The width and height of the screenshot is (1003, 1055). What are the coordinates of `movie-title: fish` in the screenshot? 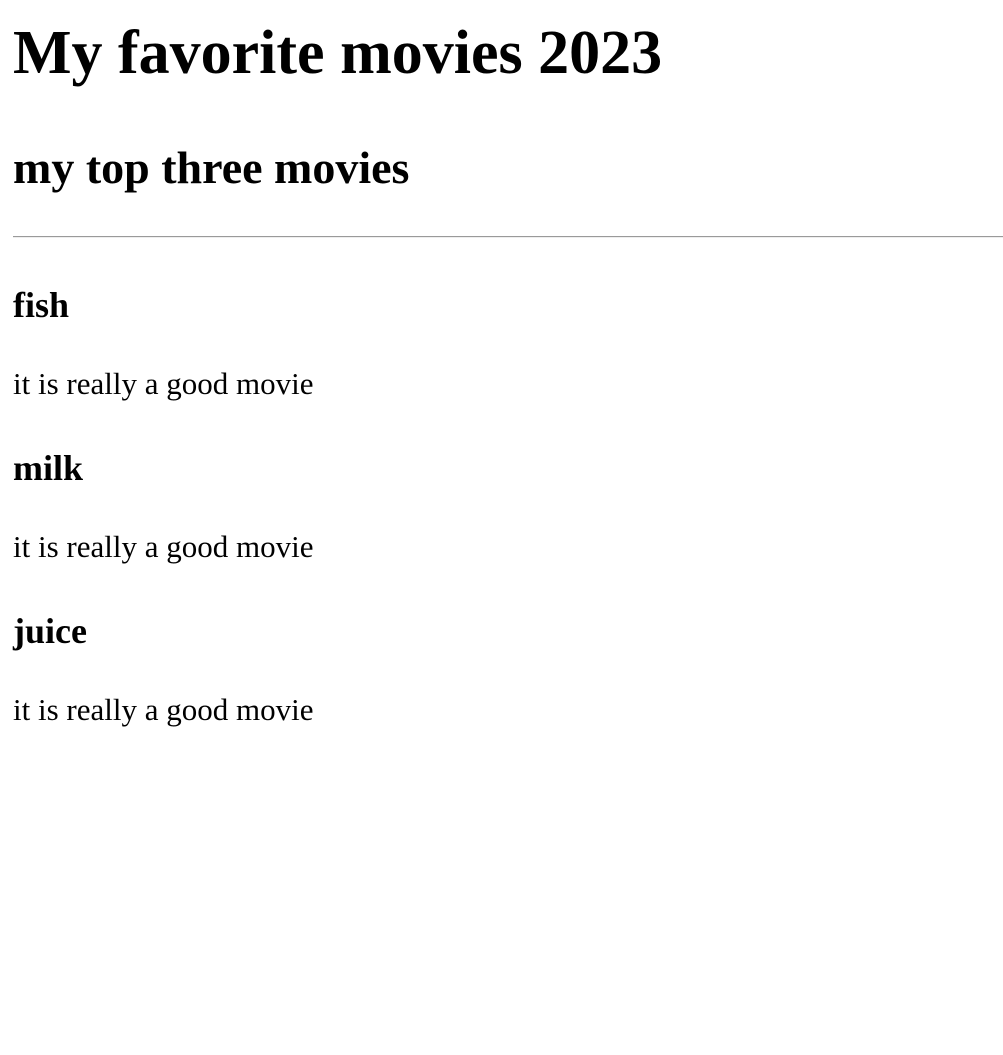 It's located at (41, 305).